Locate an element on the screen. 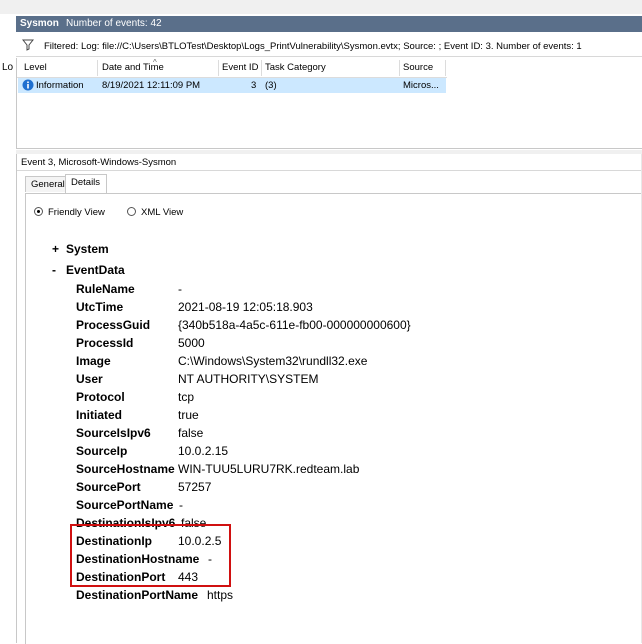  field-value: https is located at coordinates (220, 595).